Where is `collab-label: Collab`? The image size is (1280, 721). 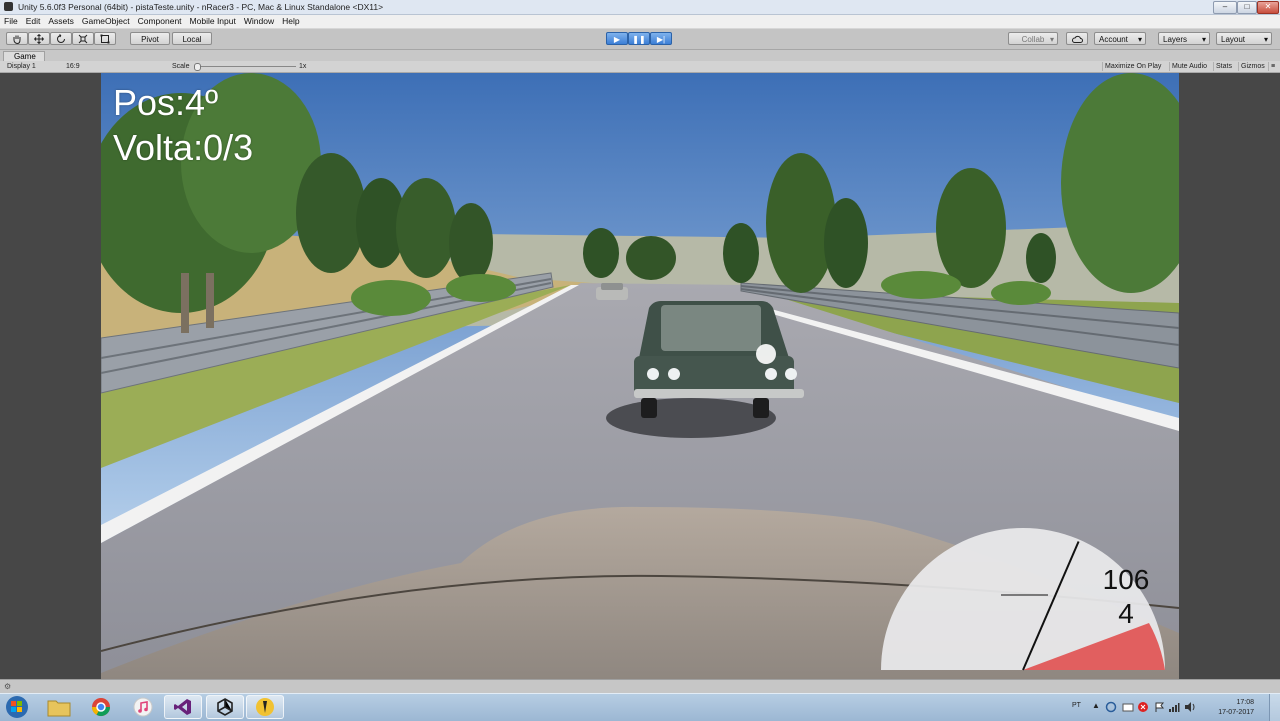
collab-label: Collab is located at coordinates (1033, 39).